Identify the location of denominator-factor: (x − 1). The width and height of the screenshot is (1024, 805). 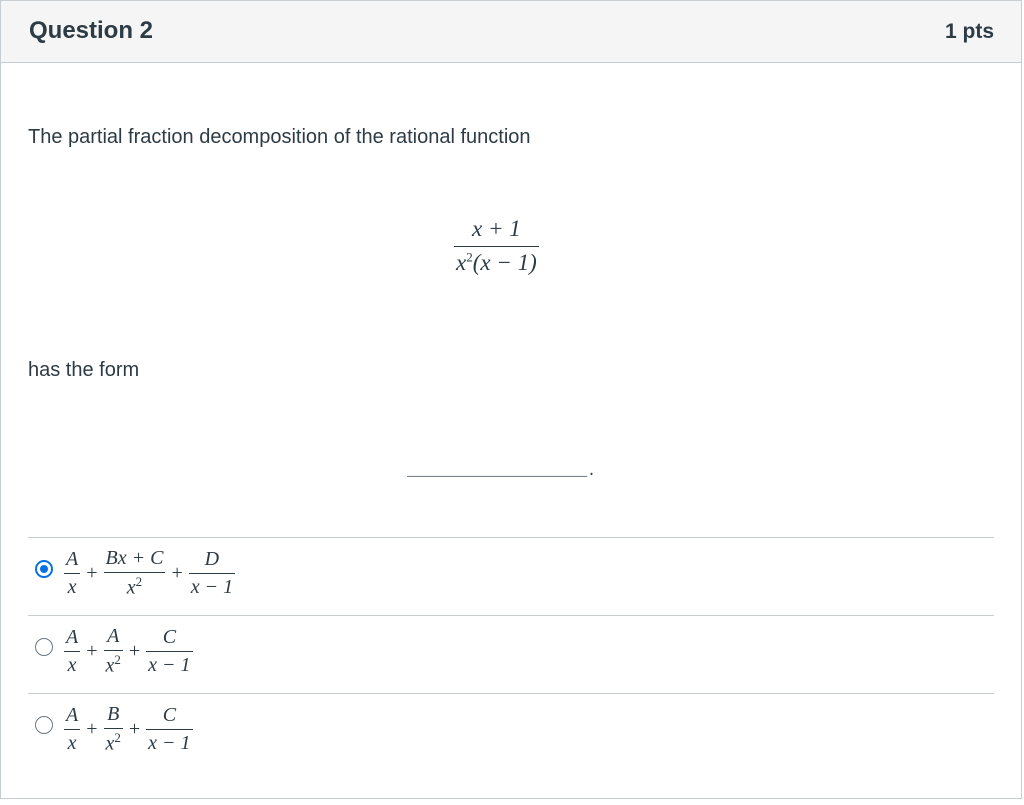
(504, 263).